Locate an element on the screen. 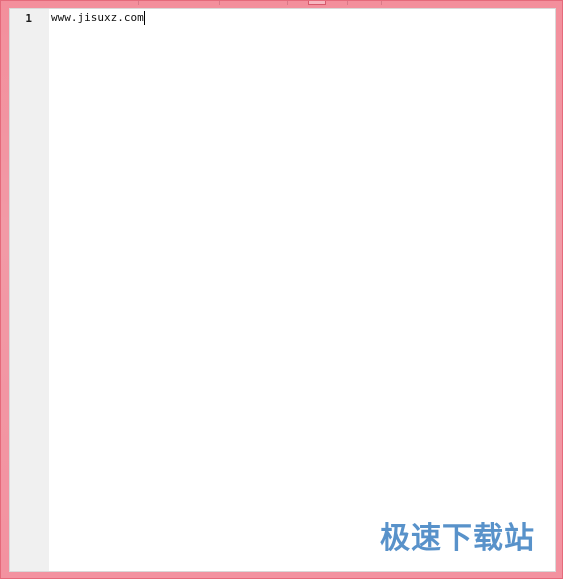 This screenshot has width=563, height=579. code-line-text: www.jisuxz.com is located at coordinates (97, 17).